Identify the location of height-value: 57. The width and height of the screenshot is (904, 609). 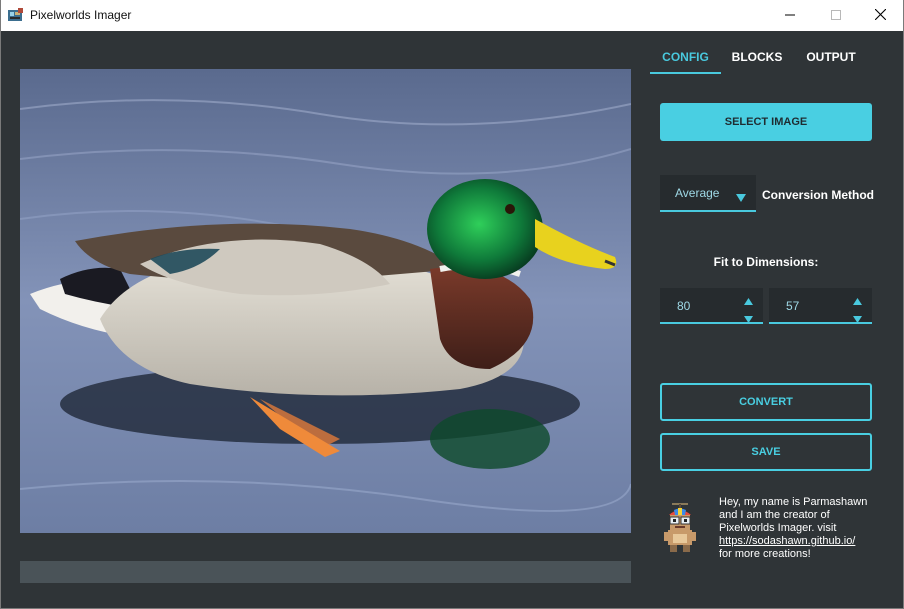
(793, 306).